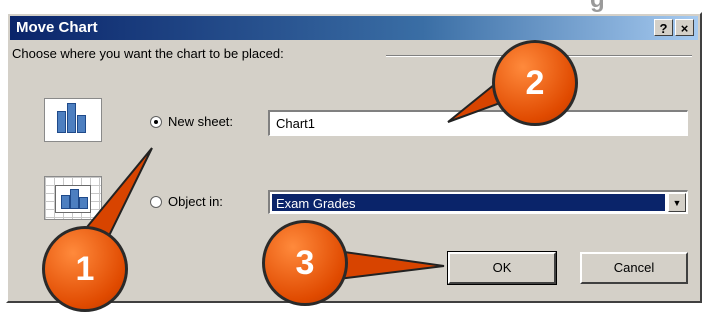 Image resolution: width=702 pixels, height=312 pixels. What do you see at coordinates (535, 83) in the screenshot?
I see `callout-2: 2` at bounding box center [535, 83].